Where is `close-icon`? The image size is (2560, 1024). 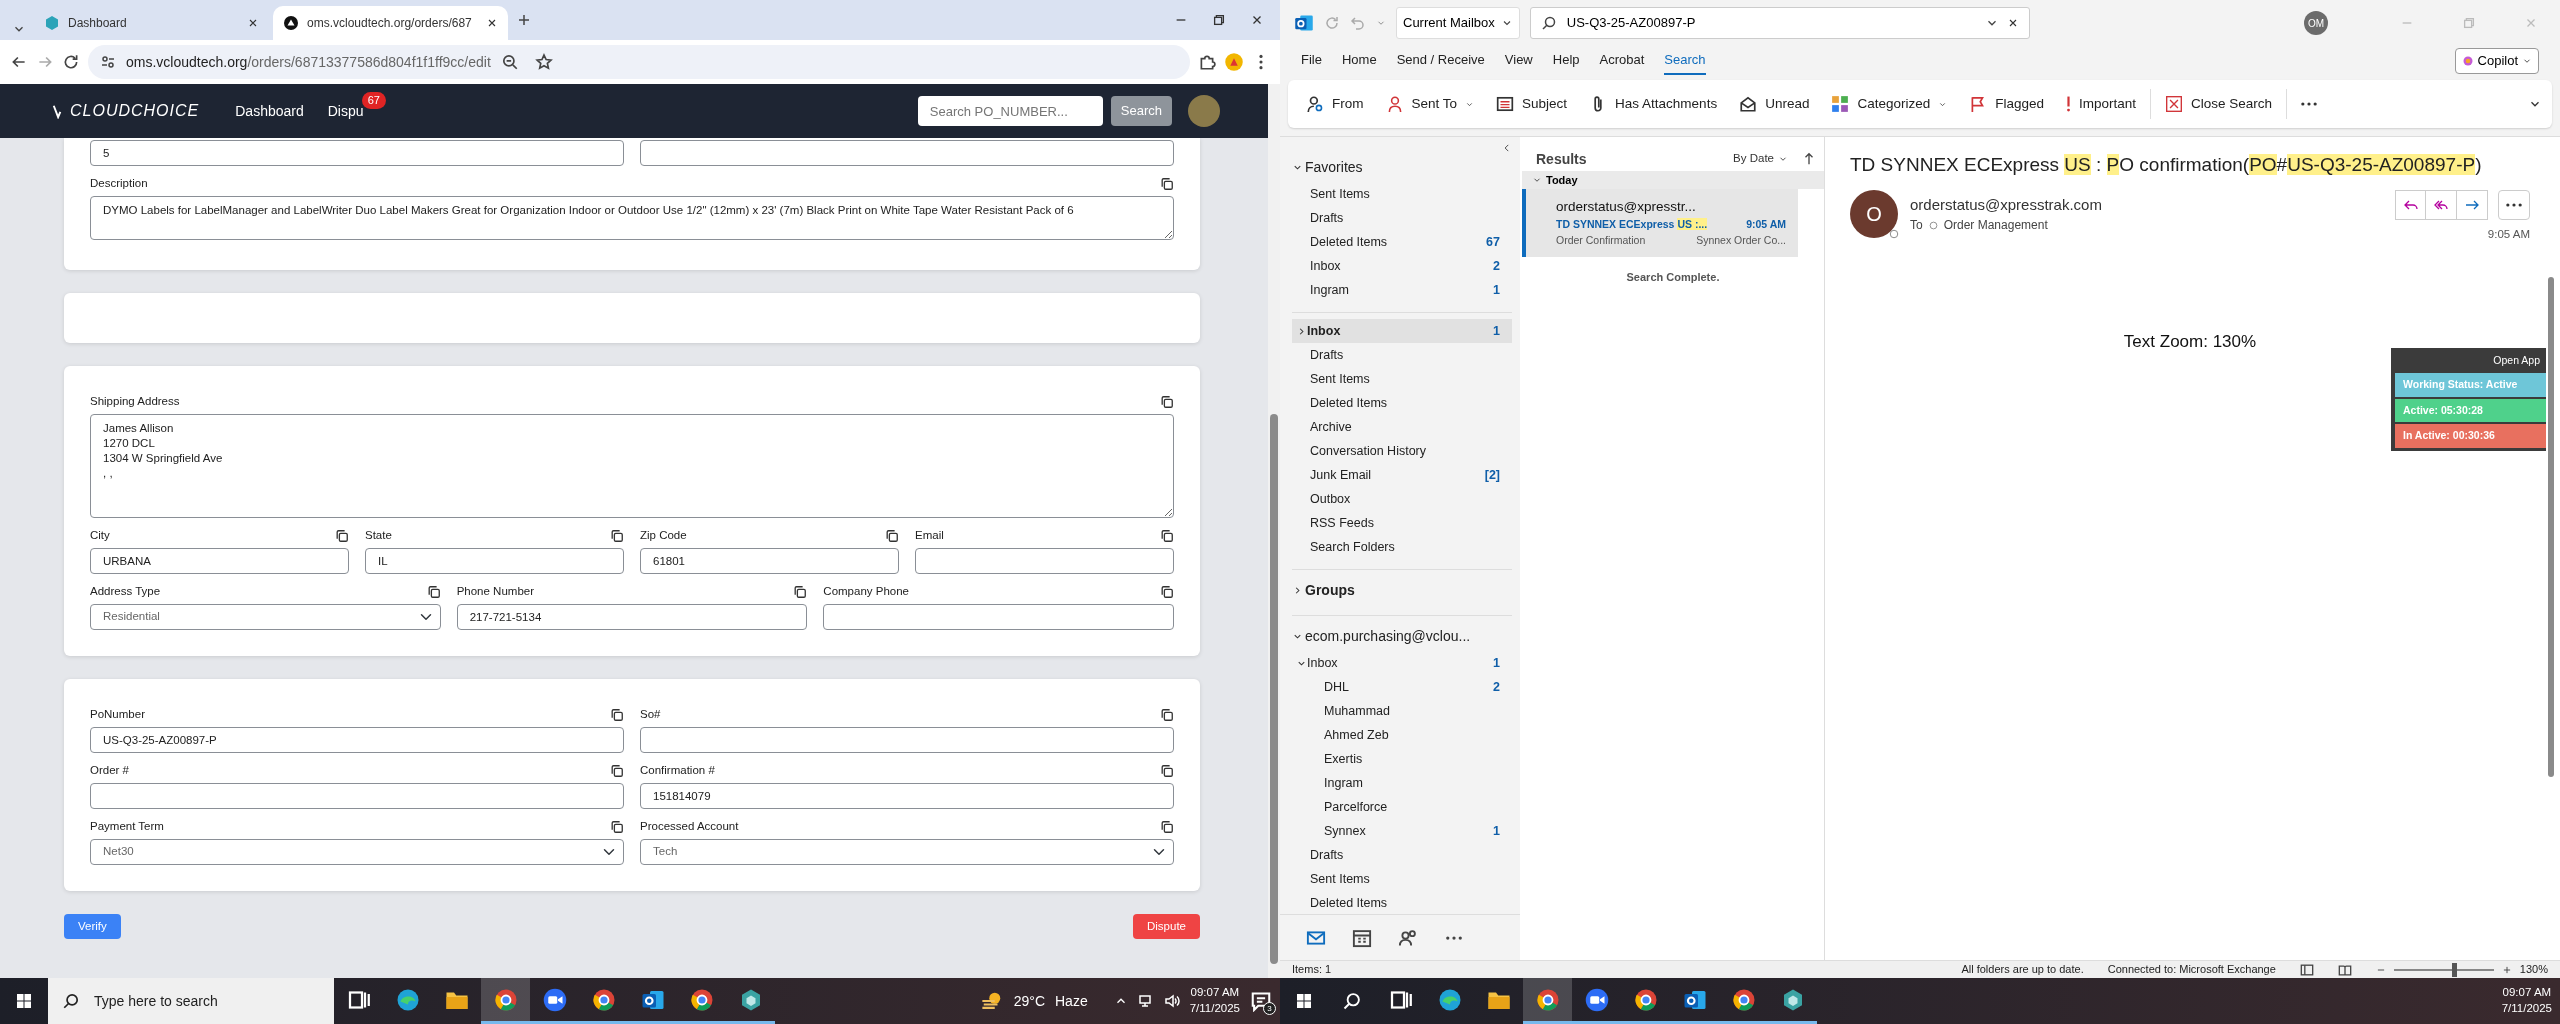 close-icon is located at coordinates (253, 23).